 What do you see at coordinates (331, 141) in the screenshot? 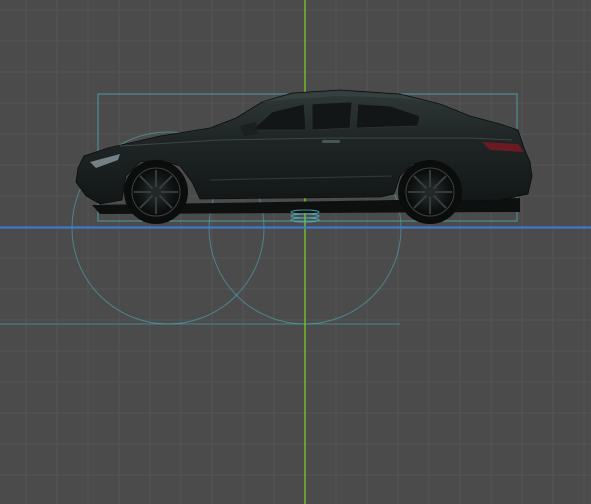
I see `door-handle` at bounding box center [331, 141].